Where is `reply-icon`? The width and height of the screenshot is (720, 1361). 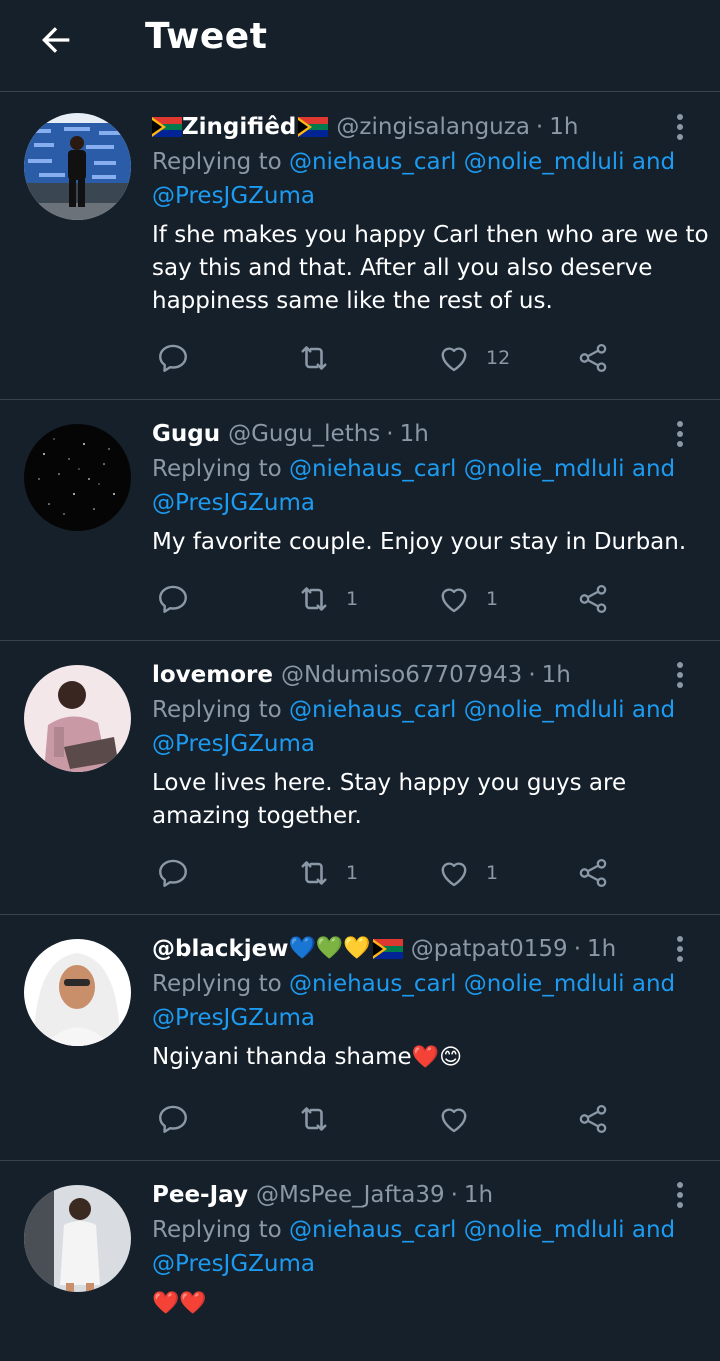 reply-icon is located at coordinates (173, 873).